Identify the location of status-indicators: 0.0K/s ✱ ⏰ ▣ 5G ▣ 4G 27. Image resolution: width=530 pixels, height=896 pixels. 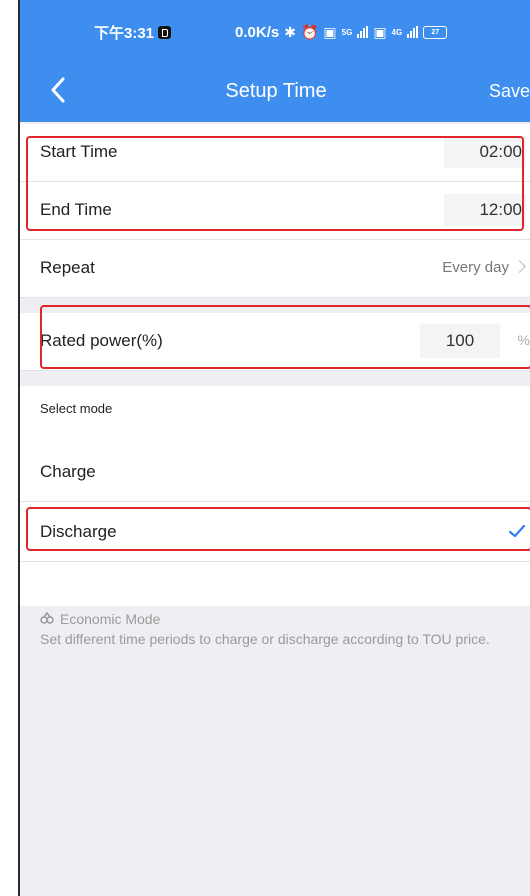
(341, 32).